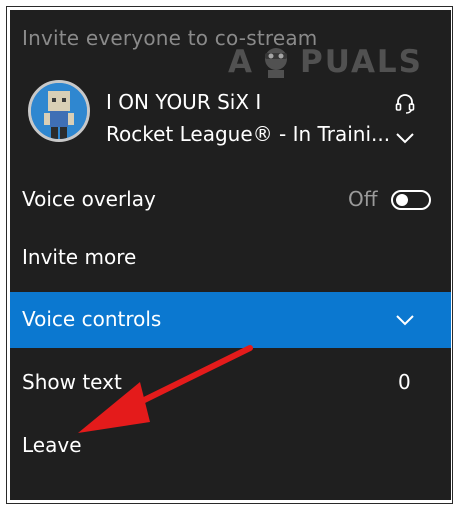 This screenshot has height=512, width=461. What do you see at coordinates (230, 446) in the screenshot?
I see `leave-item: Leave` at bounding box center [230, 446].